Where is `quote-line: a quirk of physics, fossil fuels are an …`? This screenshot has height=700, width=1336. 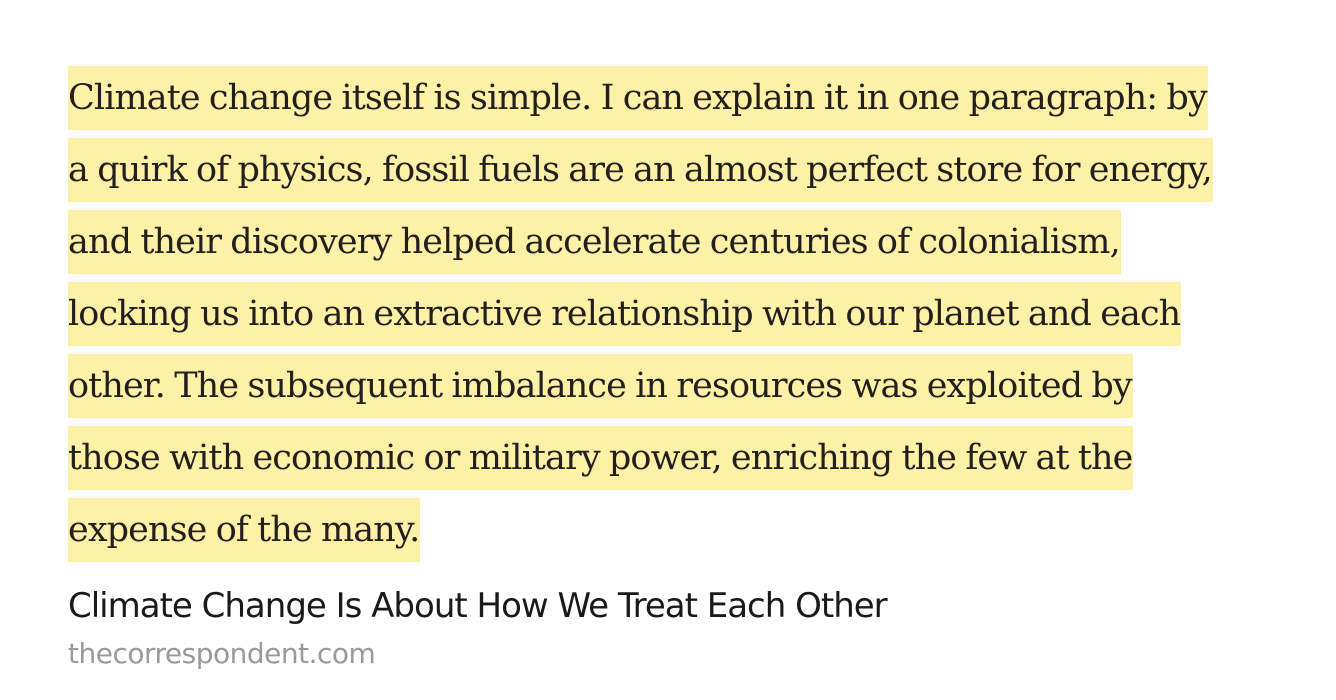 quote-line: a quirk of physics, fossil fuels are an … is located at coordinates (668, 174).